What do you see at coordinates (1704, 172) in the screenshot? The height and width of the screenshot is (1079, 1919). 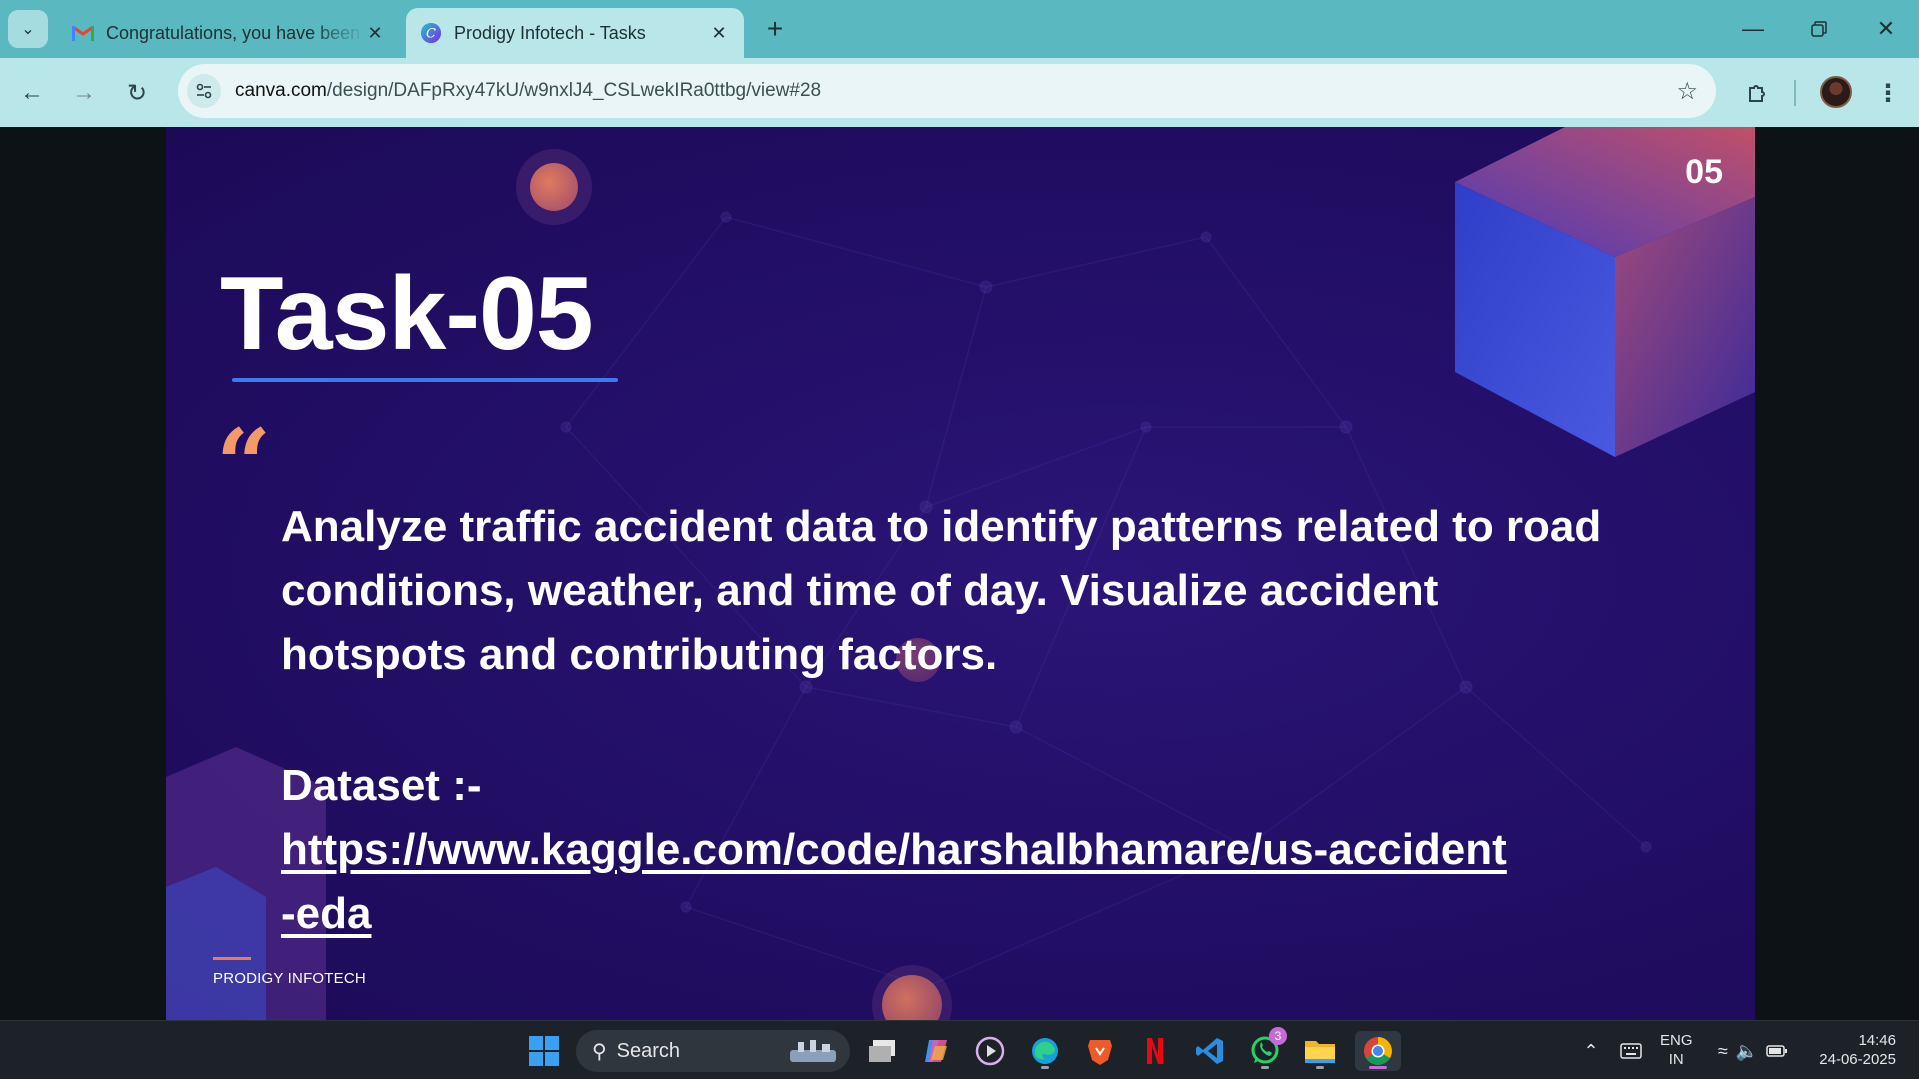 I see `slide-number: 05` at bounding box center [1704, 172].